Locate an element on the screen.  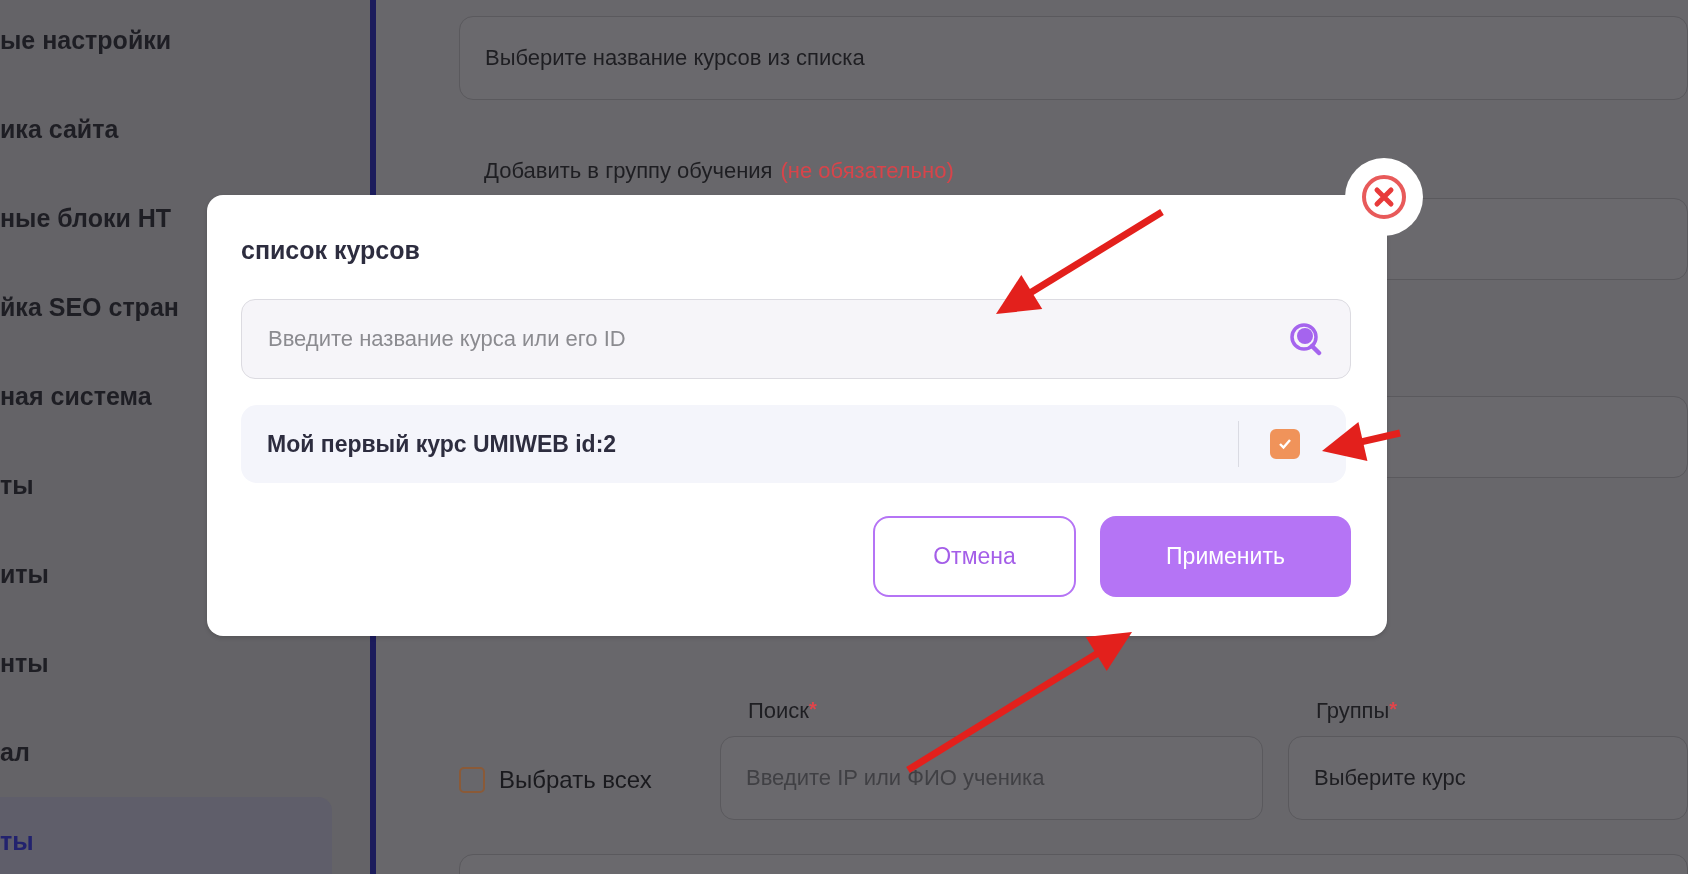
search-icon is located at coordinates (1306, 339).